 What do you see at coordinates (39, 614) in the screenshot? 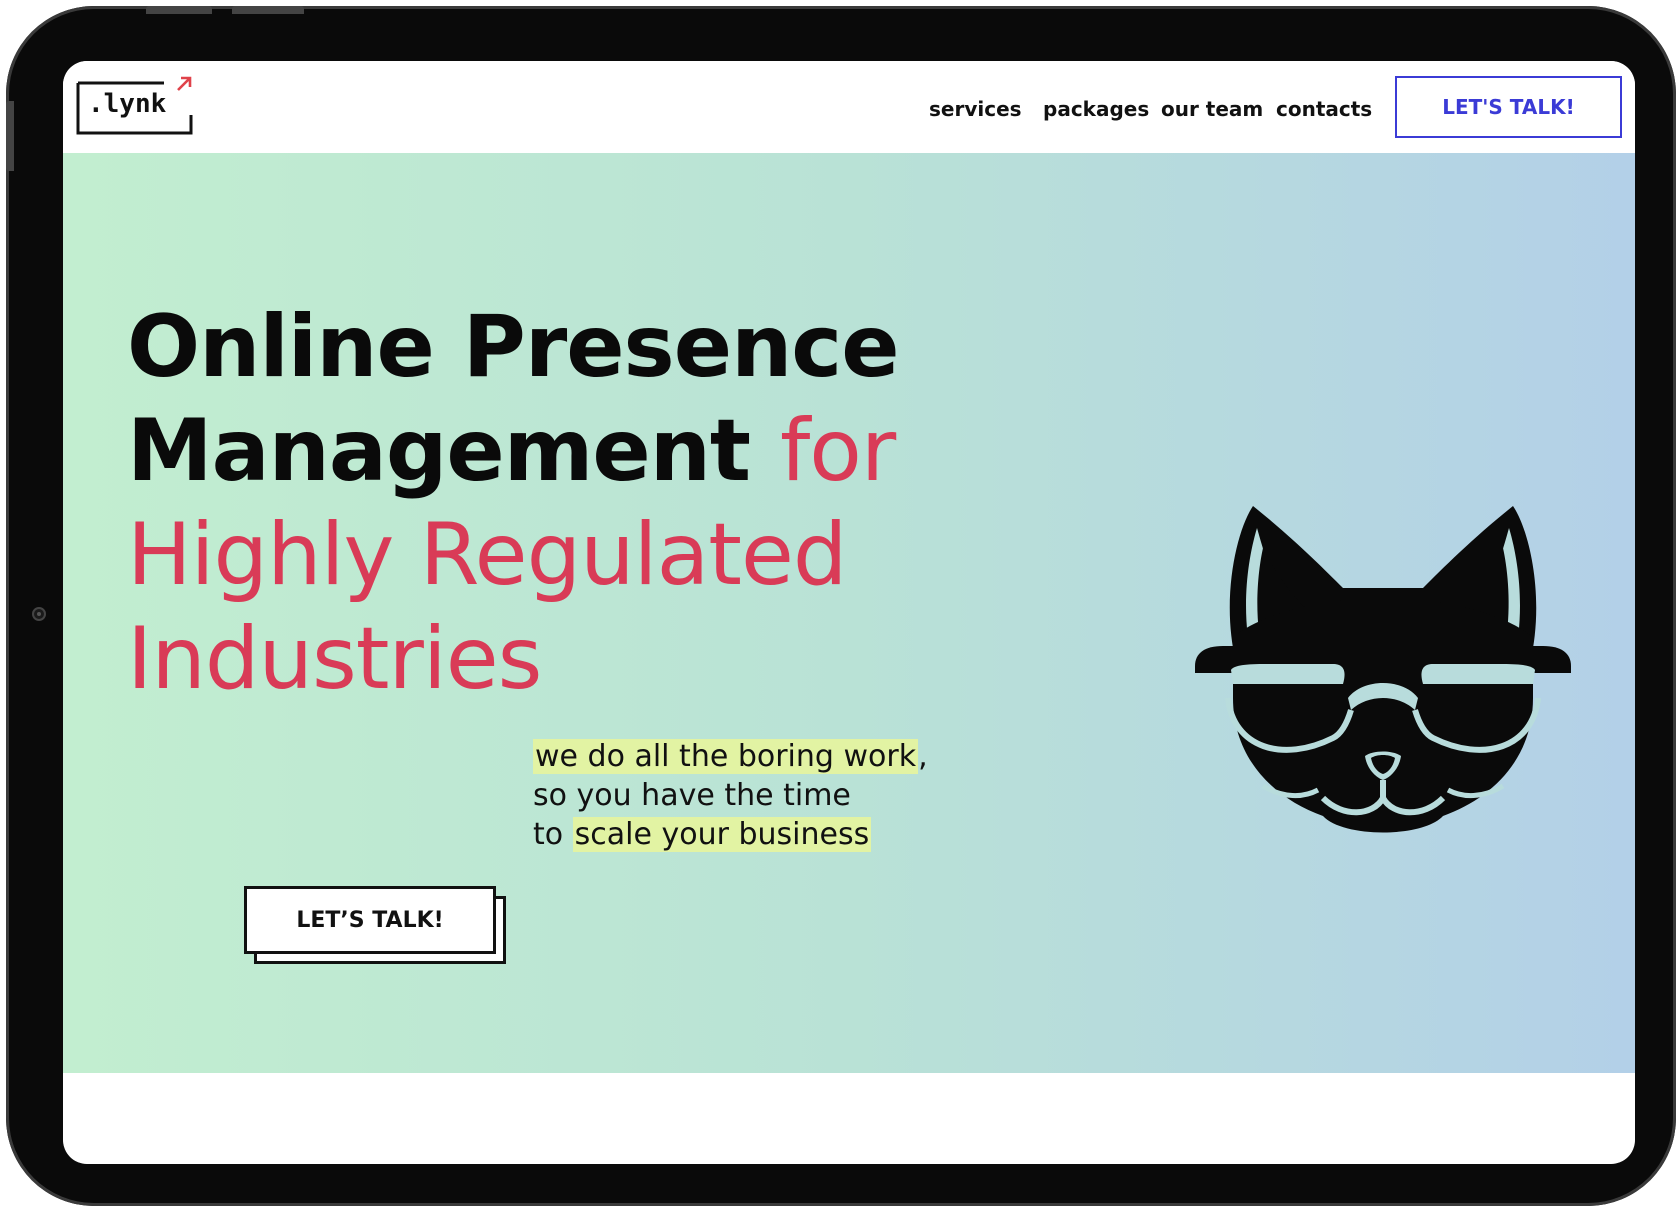
I see `camera-icon` at bounding box center [39, 614].